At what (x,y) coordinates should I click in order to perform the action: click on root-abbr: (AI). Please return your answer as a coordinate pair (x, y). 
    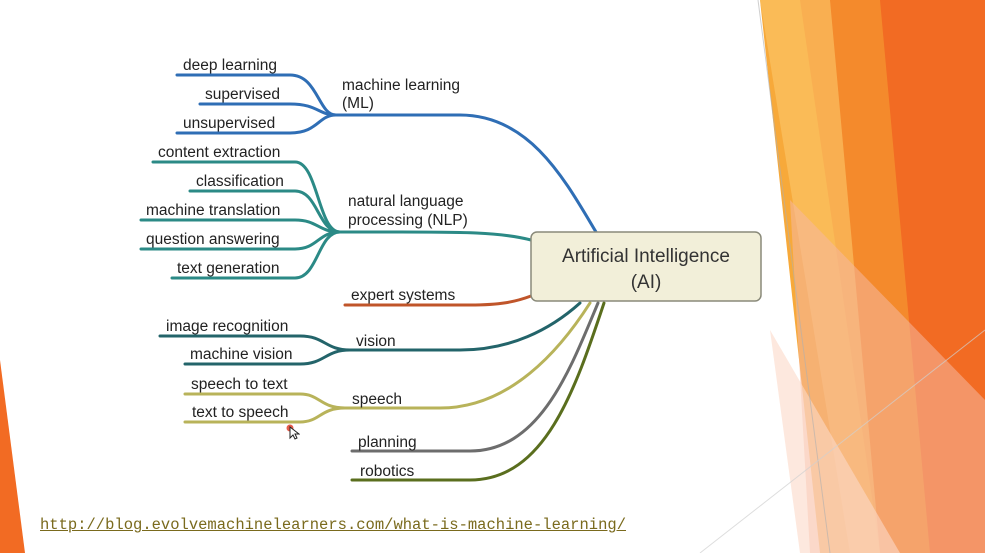
    Looking at the image, I should click on (646, 282).